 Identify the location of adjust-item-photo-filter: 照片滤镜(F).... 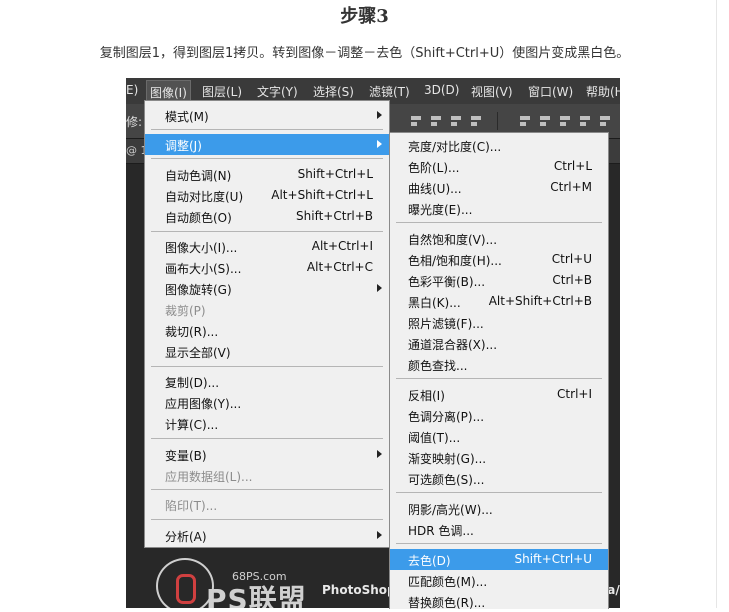
(499, 322).